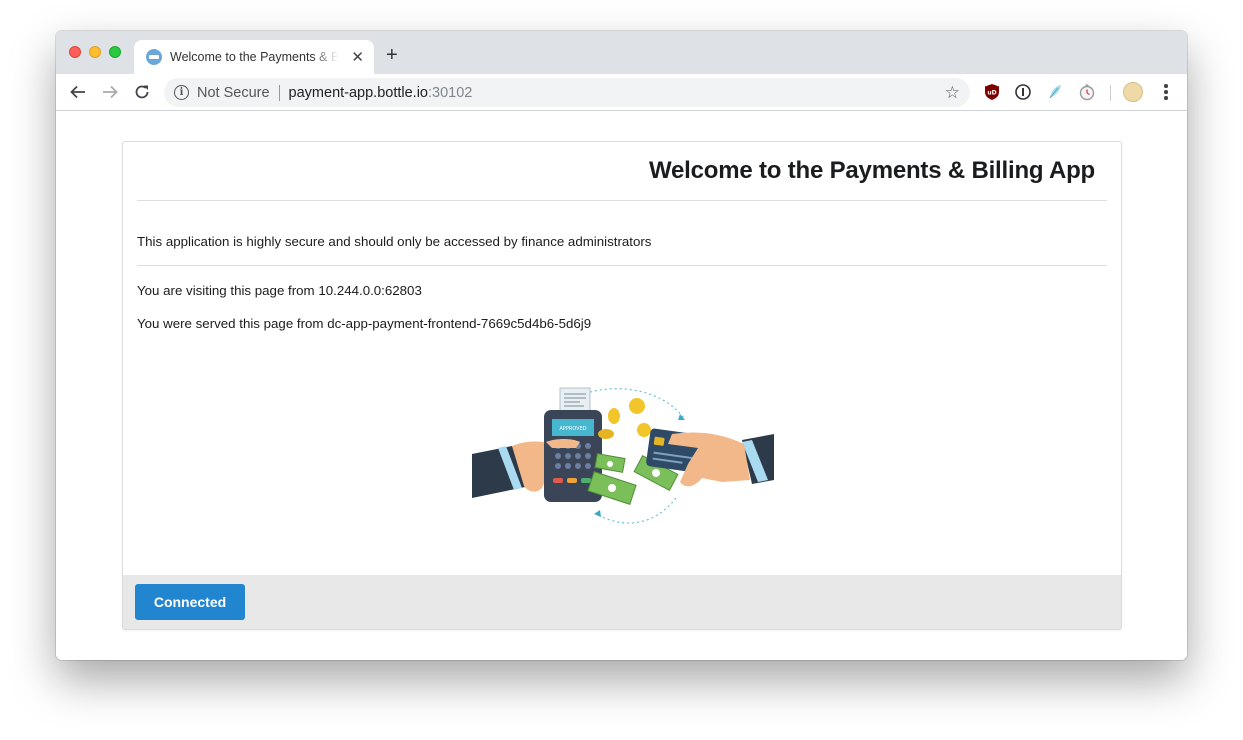 This screenshot has width=1243, height=740. I want to click on minimize-window-button, so click(95, 52).